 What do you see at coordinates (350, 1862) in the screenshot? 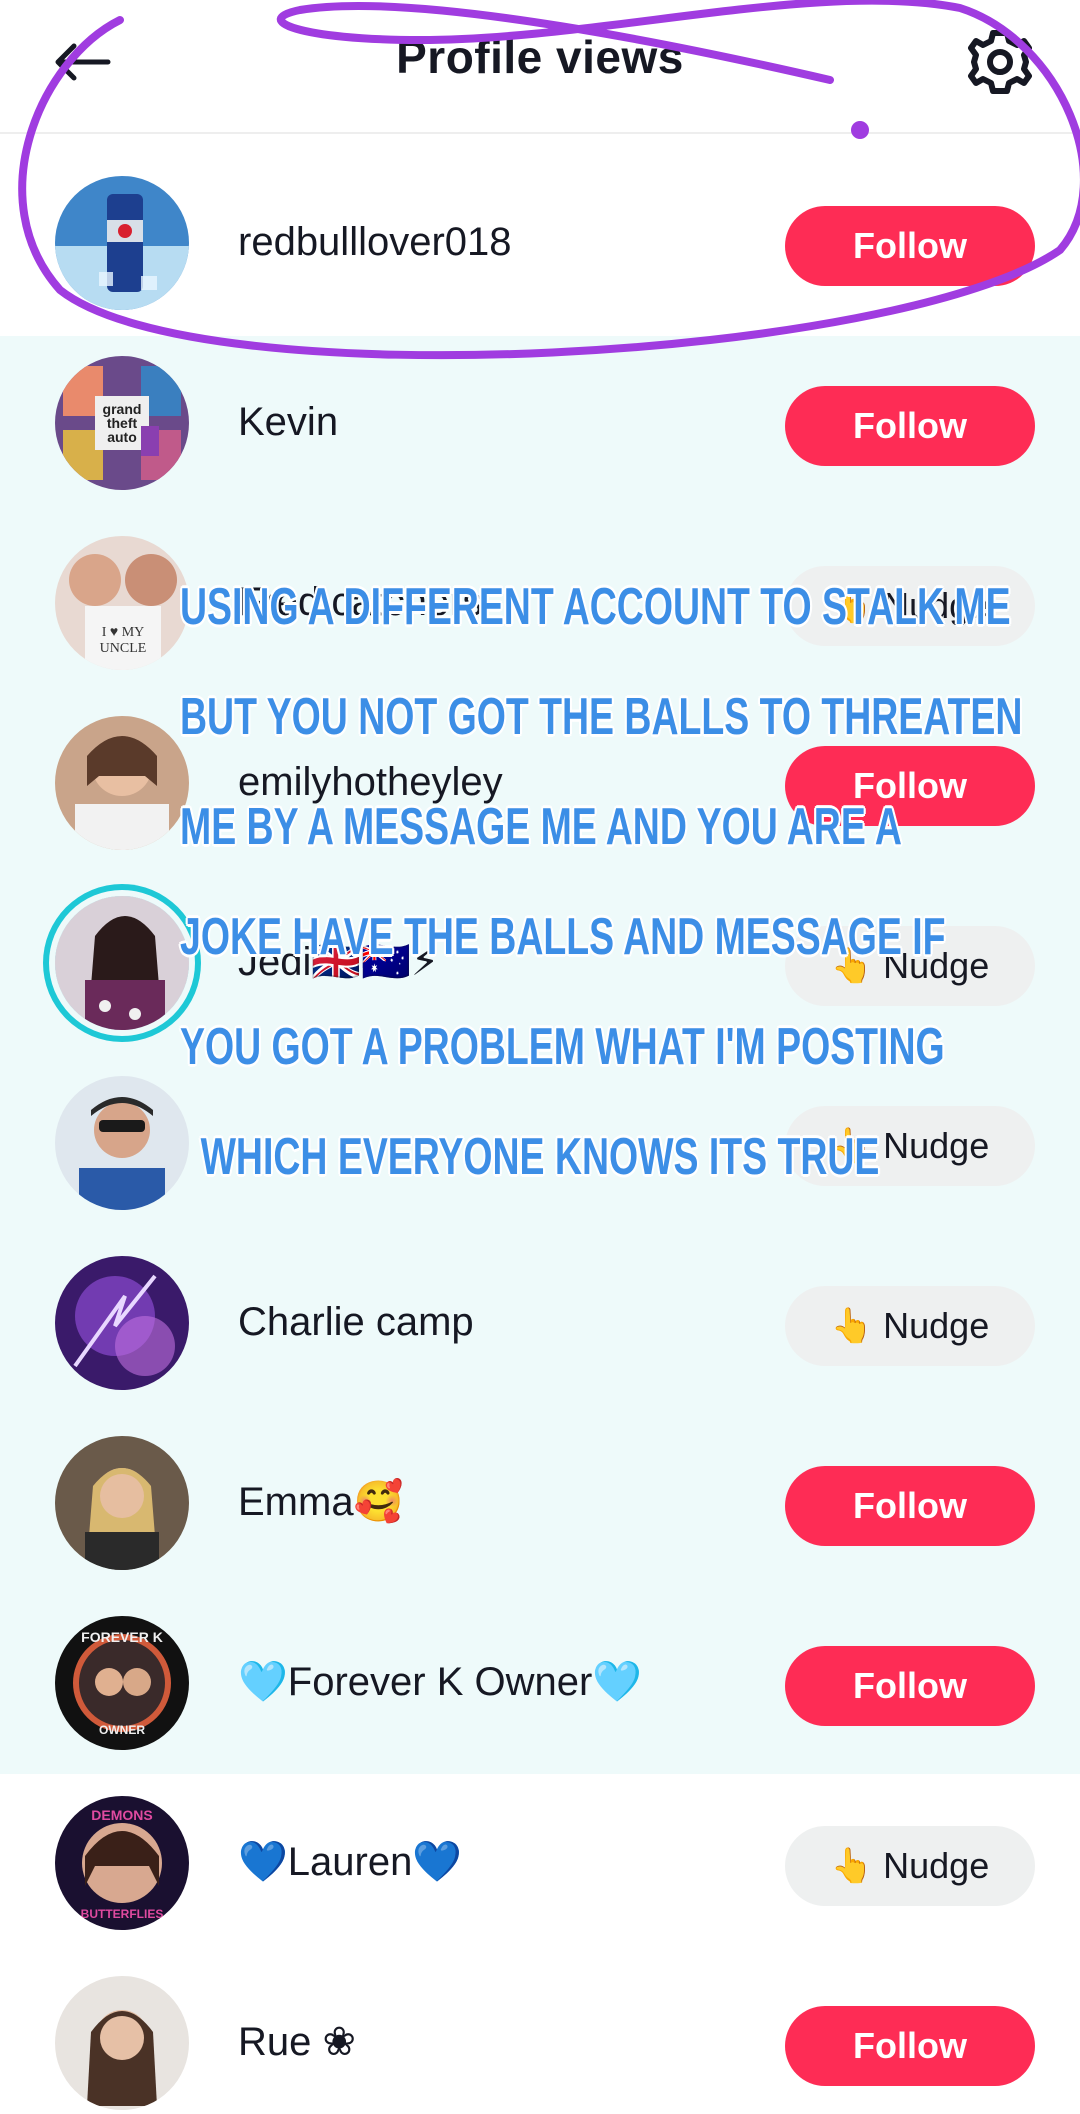
I see `username: 💙Lauren💙` at bounding box center [350, 1862].